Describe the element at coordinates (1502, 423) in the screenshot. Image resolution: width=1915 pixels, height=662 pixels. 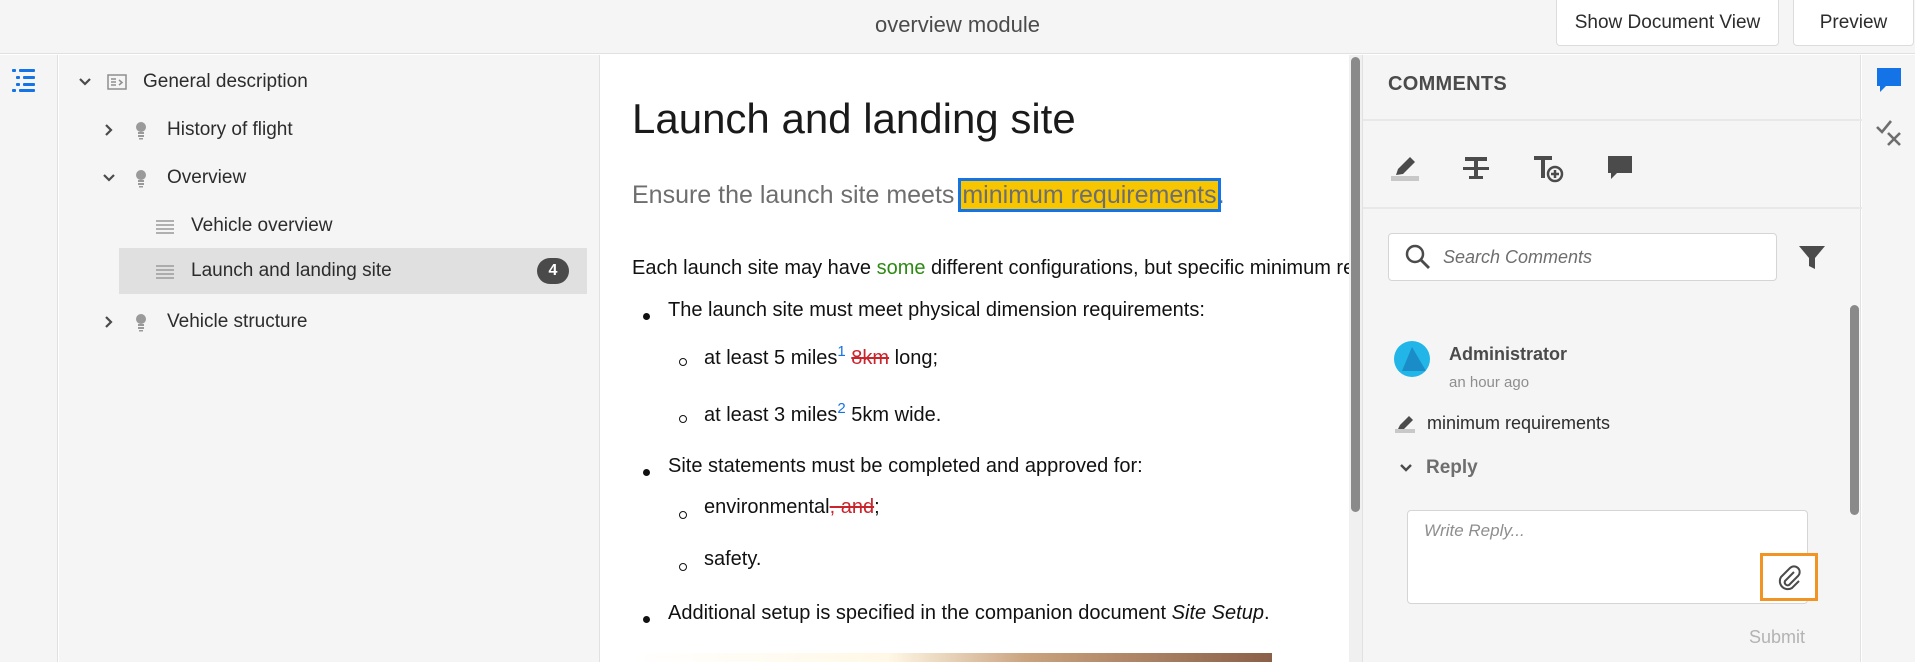
I see `comment-text: minimum requirements` at that location.